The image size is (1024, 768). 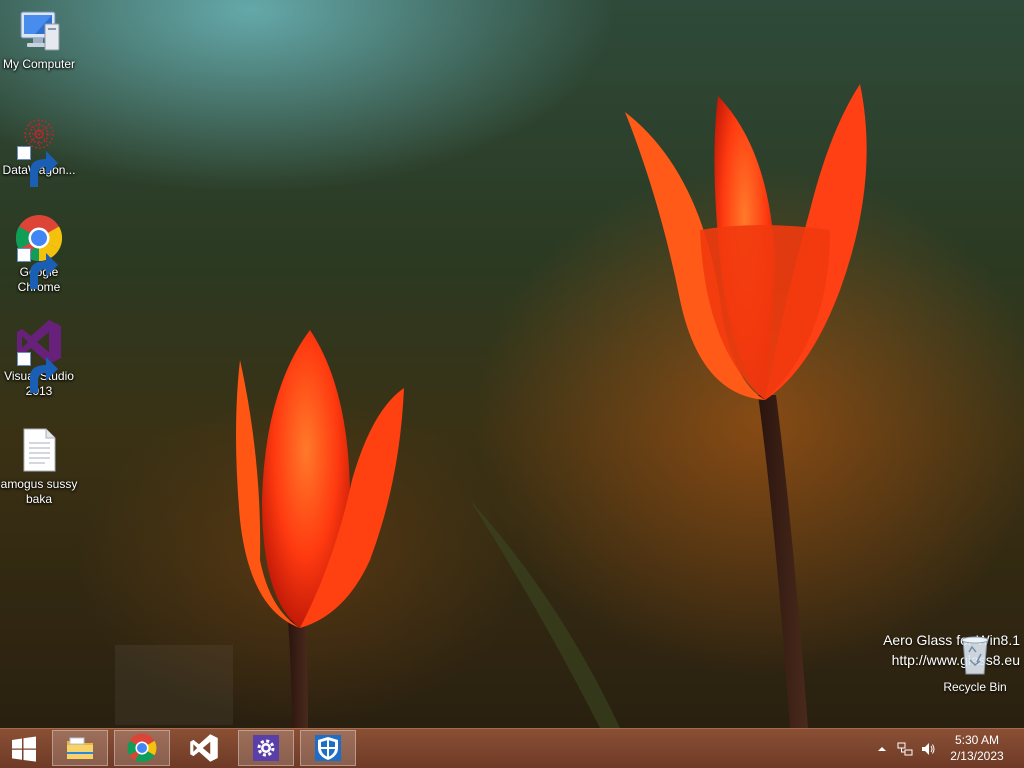 What do you see at coordinates (39, 450) in the screenshot?
I see `text-document-icon` at bounding box center [39, 450].